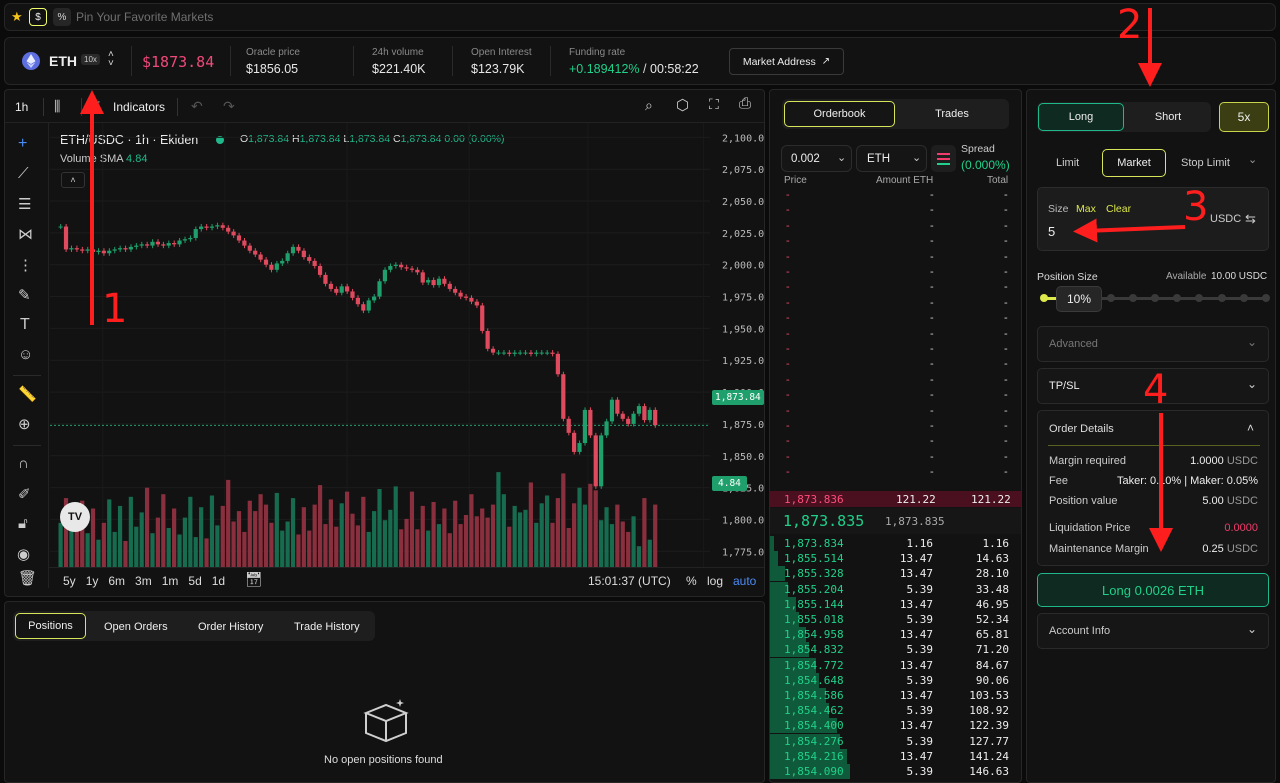 This screenshot has width=1280, height=783. I want to click on bid-row: 1,854.462 5.39 108.92, so click(895, 711).